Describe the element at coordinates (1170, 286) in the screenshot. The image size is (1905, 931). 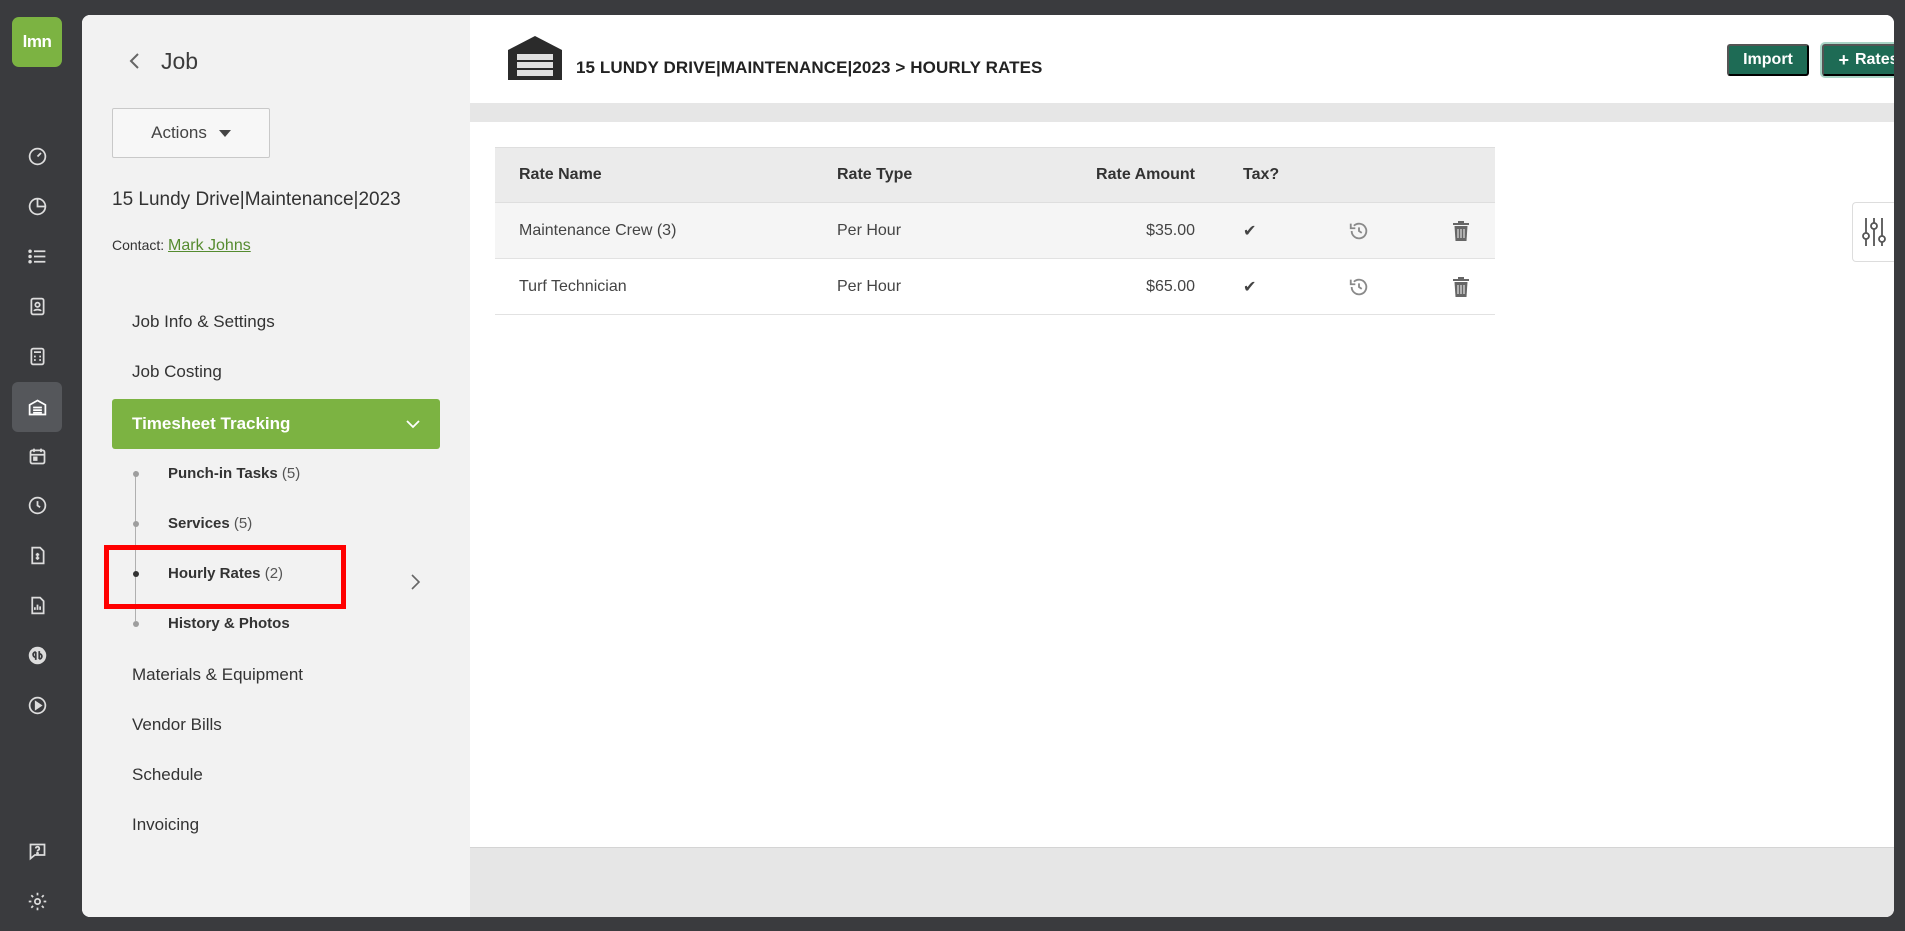
I see `rate-amount: $65.00` at that location.